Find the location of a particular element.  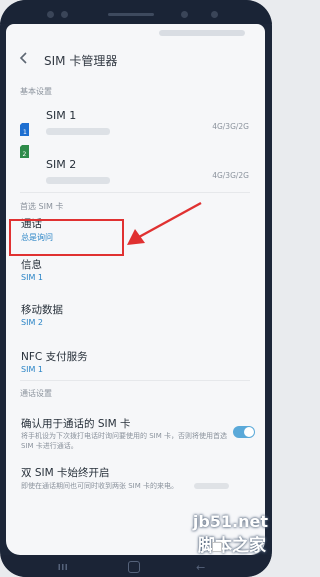

pref-nfc-title: NFC 支付服务 is located at coordinates (54, 357).